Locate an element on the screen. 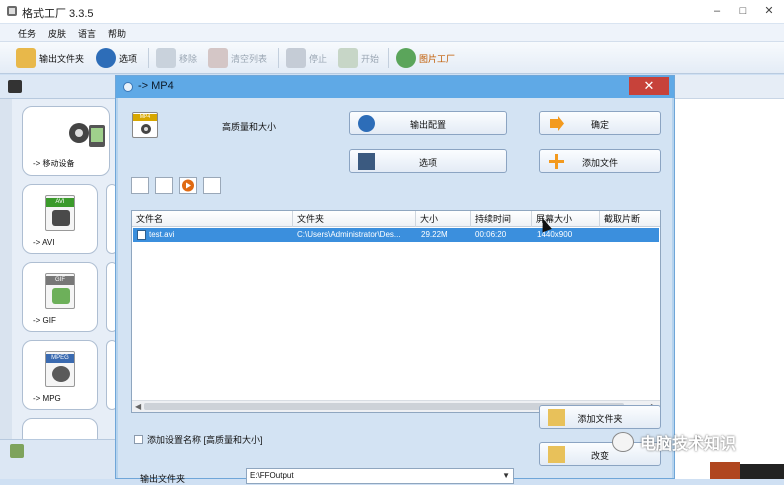 The width and height of the screenshot is (784, 485). dialog-close-button: ✕ is located at coordinates (649, 86).